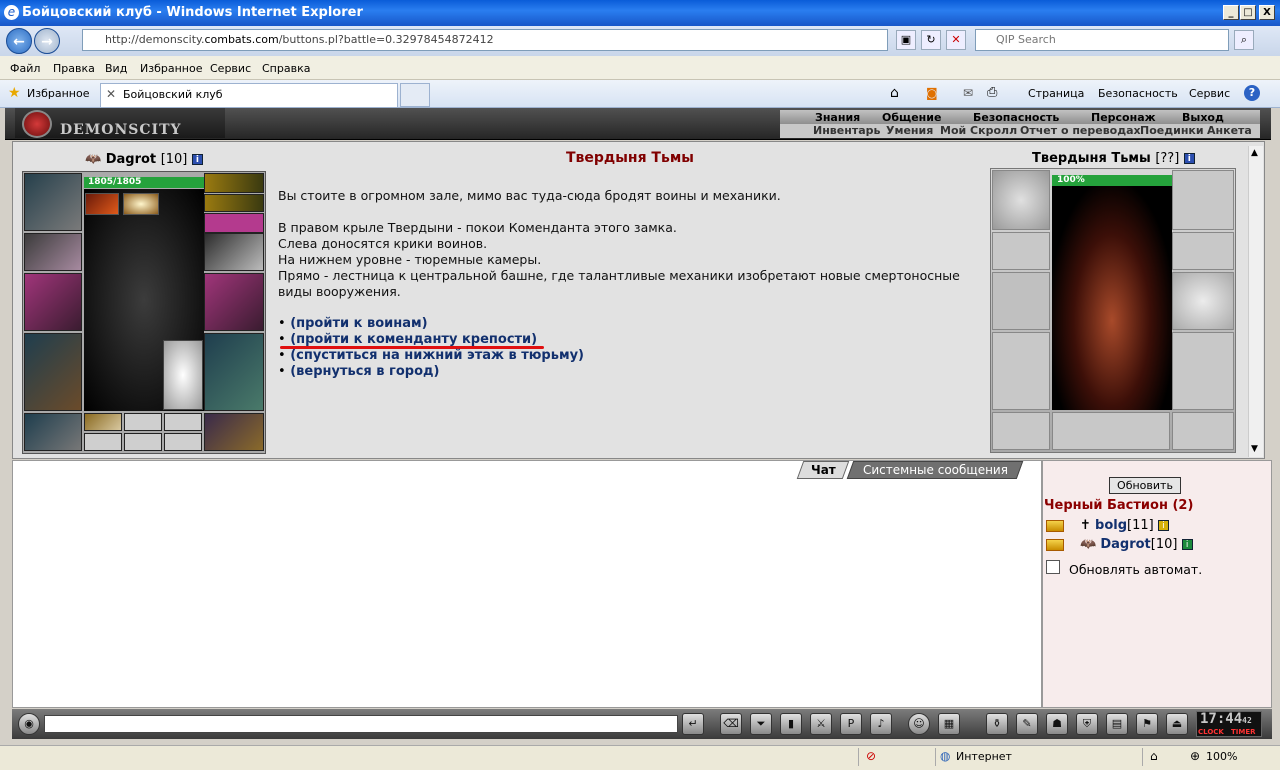 Image resolution: width=1280 pixels, height=770 pixels. What do you see at coordinates (234, 372) in the screenshot?
I see `legs-slot` at bounding box center [234, 372].